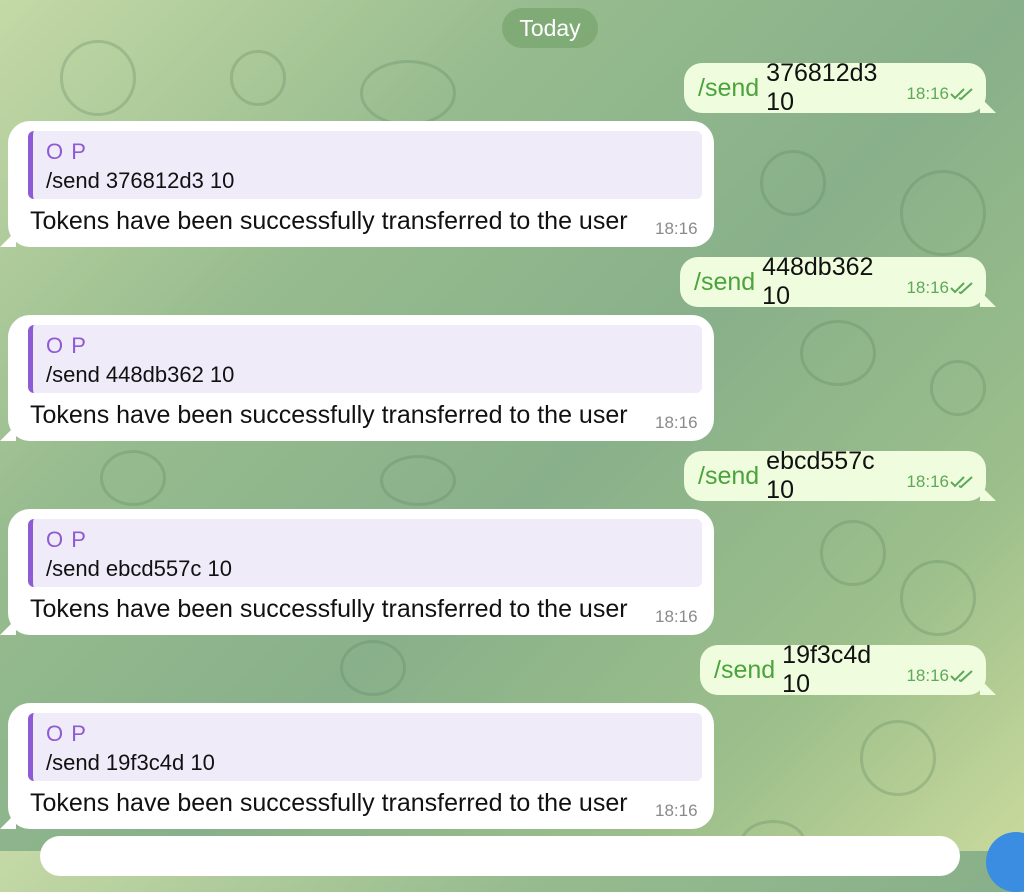  Describe the element at coordinates (500, 856) in the screenshot. I see `message-input-bar` at that location.